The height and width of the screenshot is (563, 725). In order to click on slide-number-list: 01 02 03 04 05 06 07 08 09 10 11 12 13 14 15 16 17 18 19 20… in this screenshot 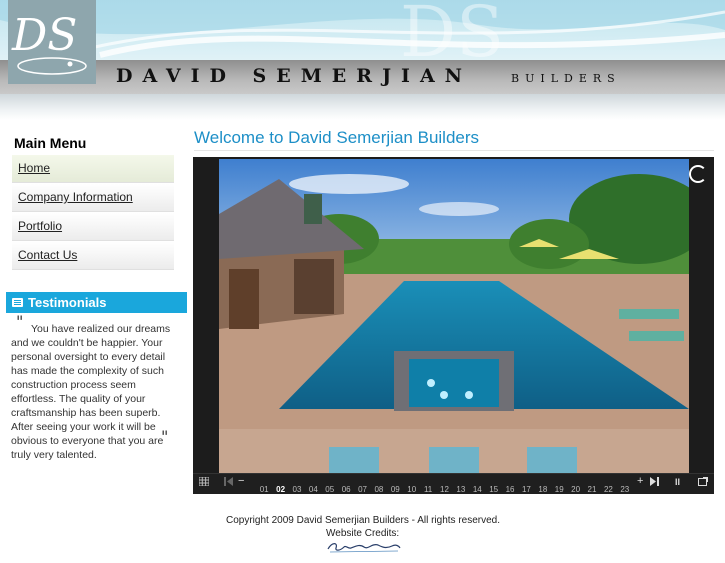, I will do `click(444, 488)`.